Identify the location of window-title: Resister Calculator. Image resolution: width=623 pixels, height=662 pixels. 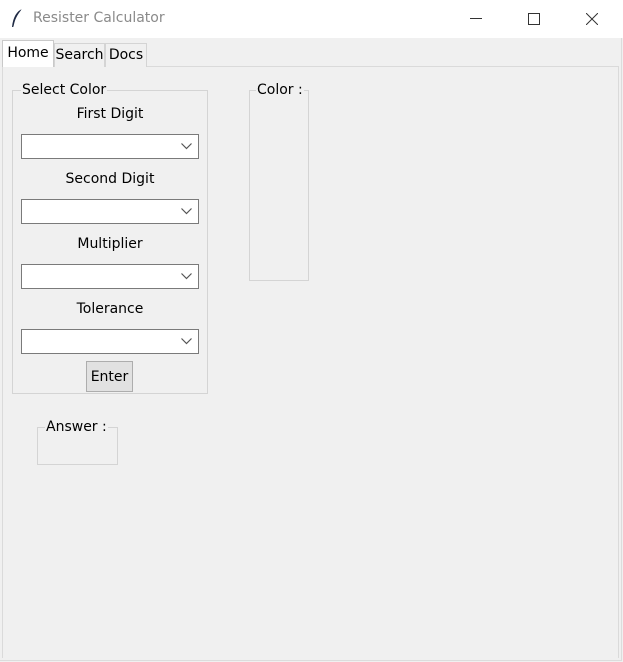
(99, 18).